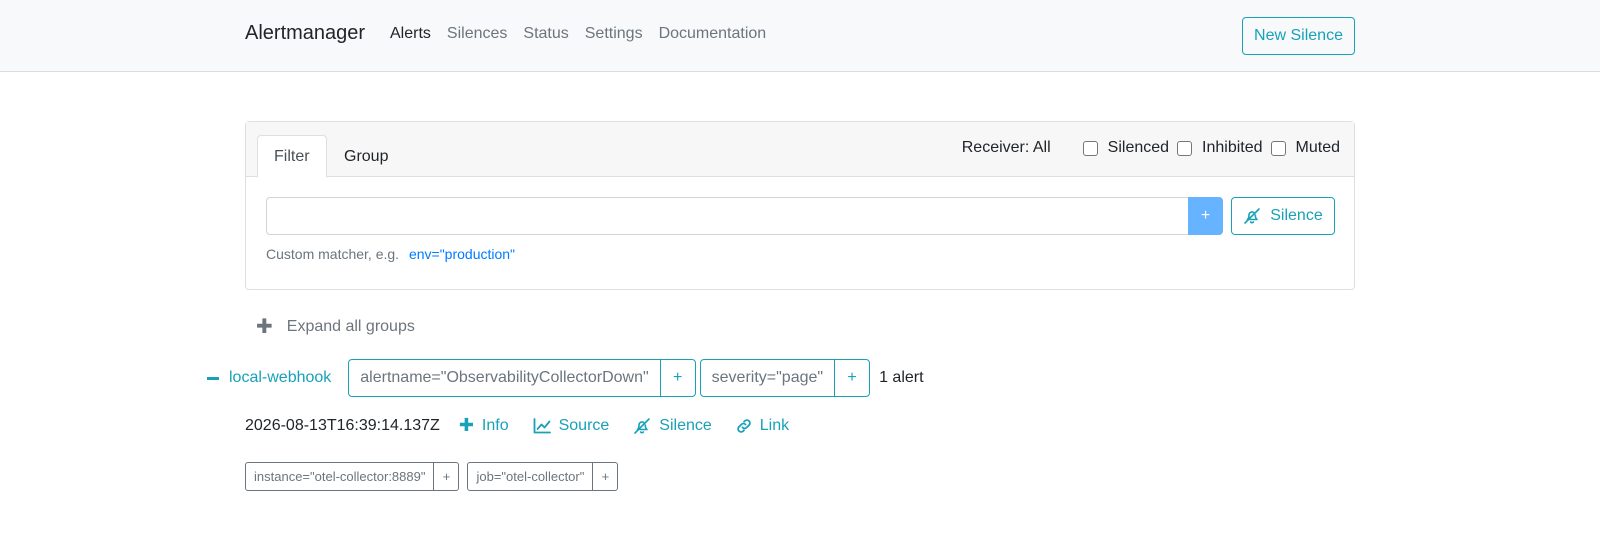 The image size is (1600, 560). What do you see at coordinates (727, 216) in the screenshot?
I see `filter-input` at bounding box center [727, 216].